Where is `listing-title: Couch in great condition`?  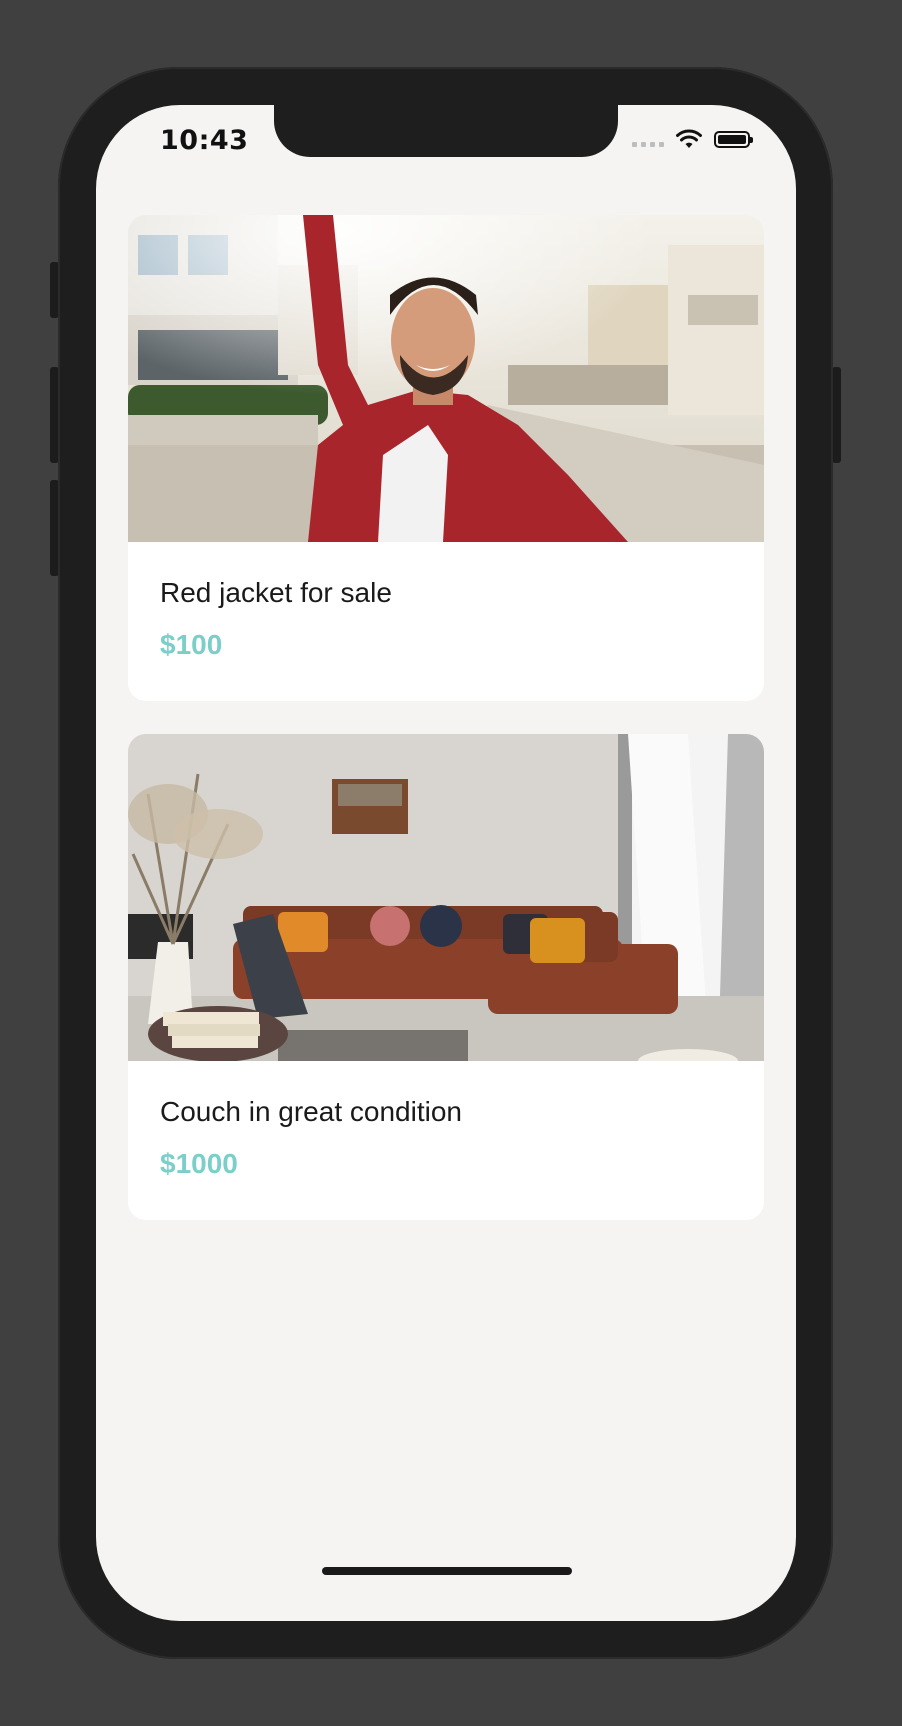 listing-title: Couch in great condition is located at coordinates (311, 1111).